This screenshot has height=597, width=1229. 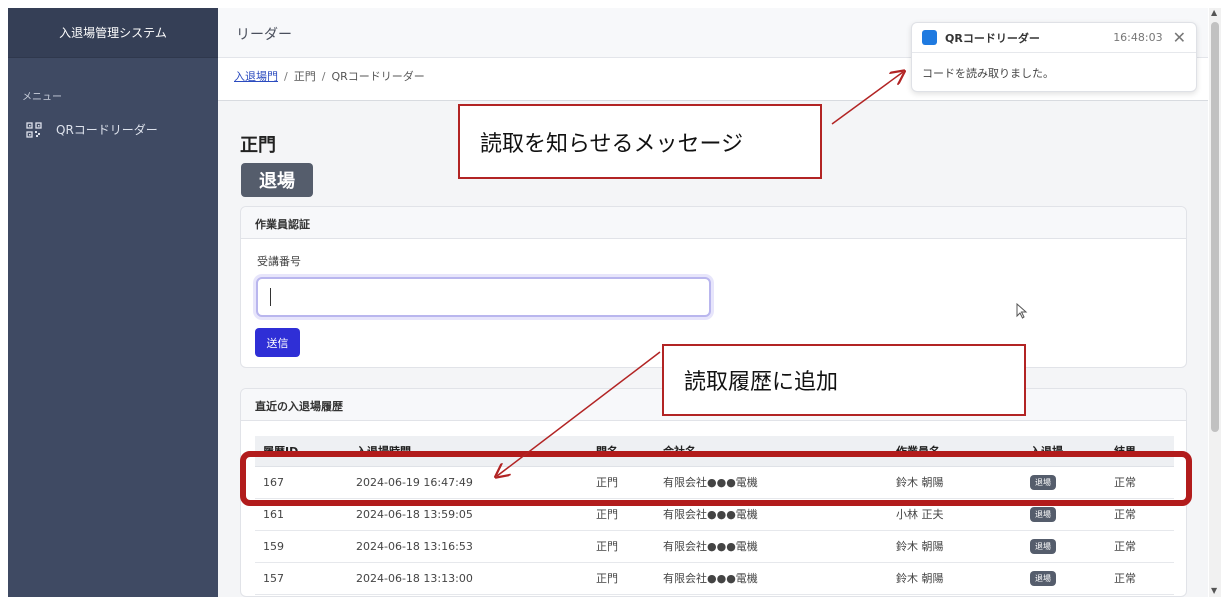 What do you see at coordinates (258, 145) in the screenshot?
I see `gate-title: 正門` at bounding box center [258, 145].